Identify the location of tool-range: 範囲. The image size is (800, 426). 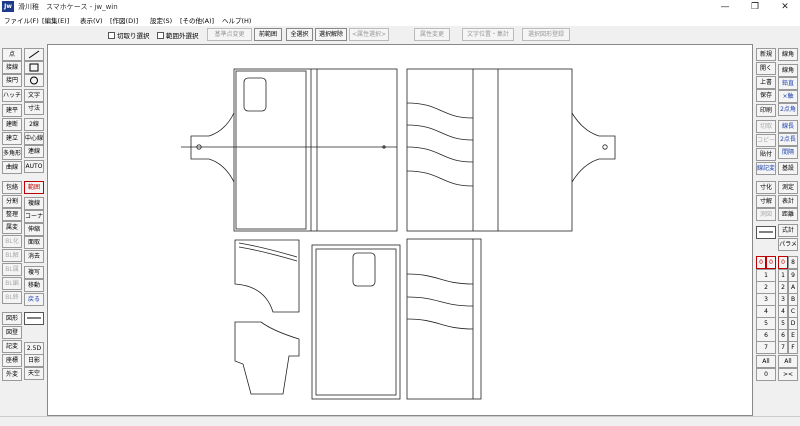
(34, 187).